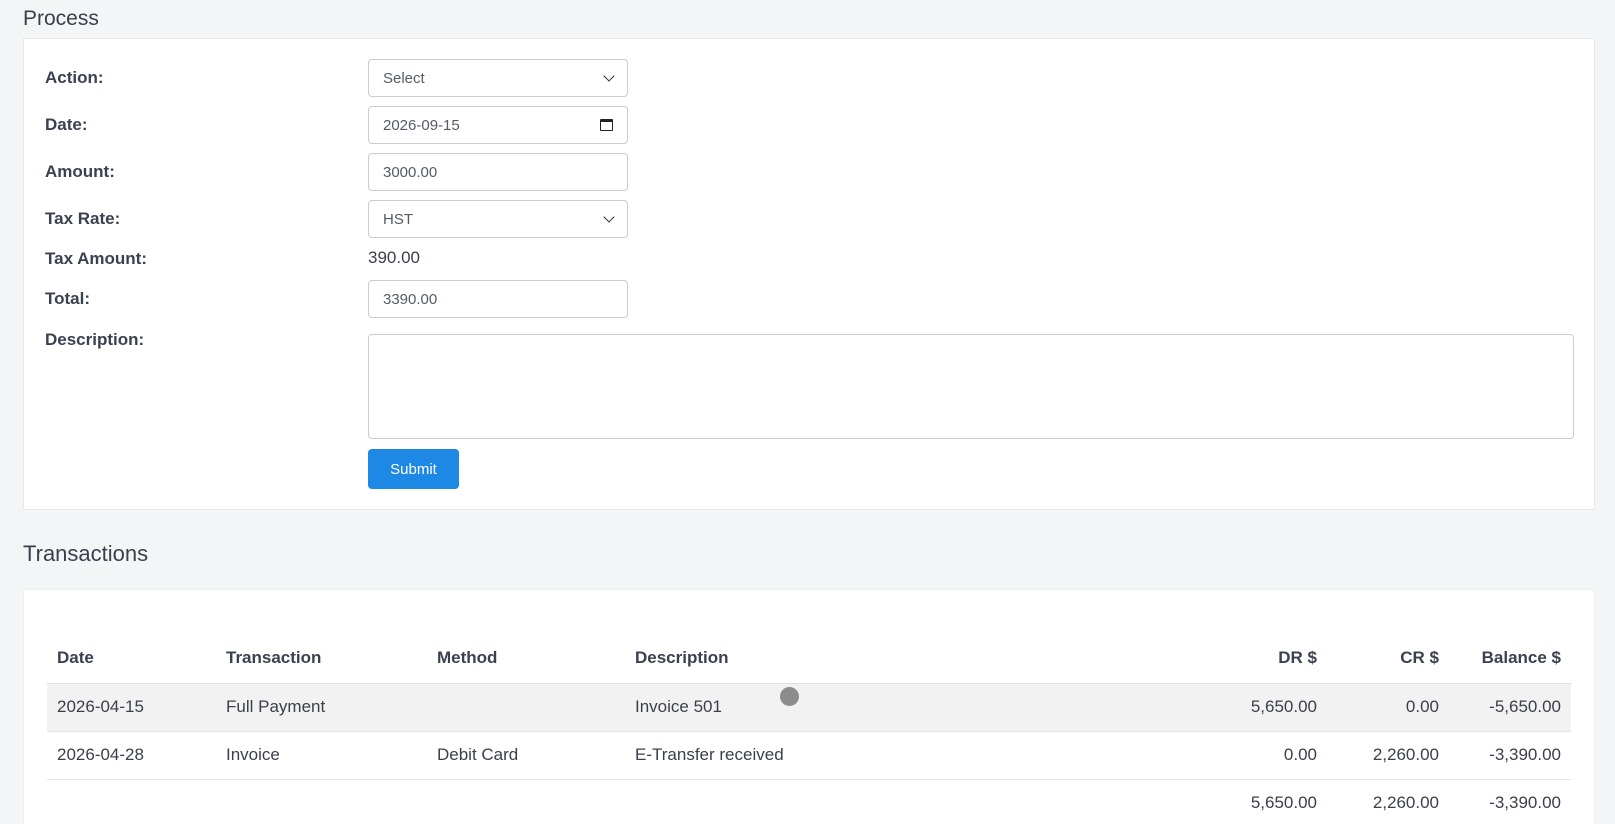 The image size is (1615, 824). What do you see at coordinates (526, 707) in the screenshot?
I see `cell-method` at bounding box center [526, 707].